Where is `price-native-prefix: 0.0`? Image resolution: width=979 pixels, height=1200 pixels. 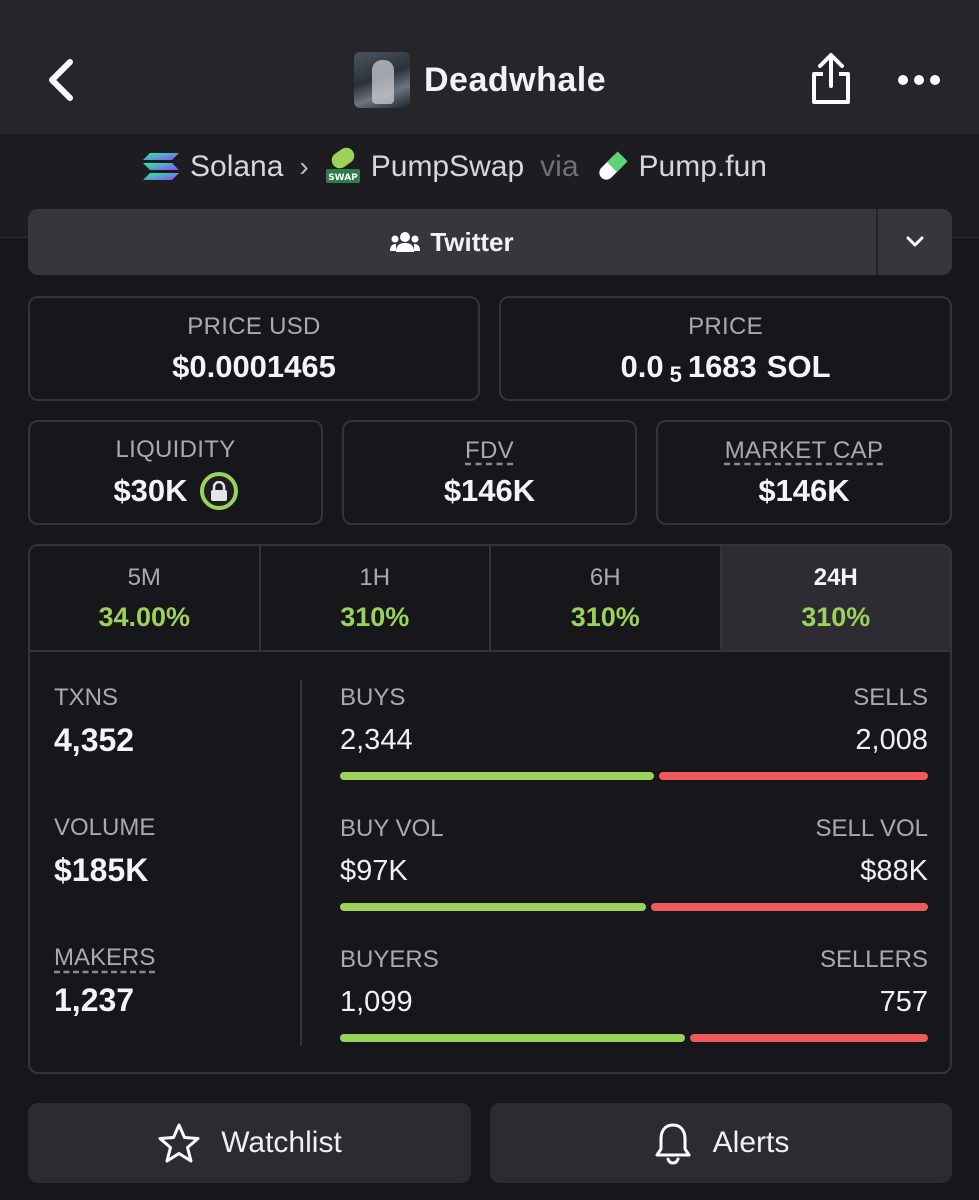 price-native-prefix: 0.0 is located at coordinates (642, 366).